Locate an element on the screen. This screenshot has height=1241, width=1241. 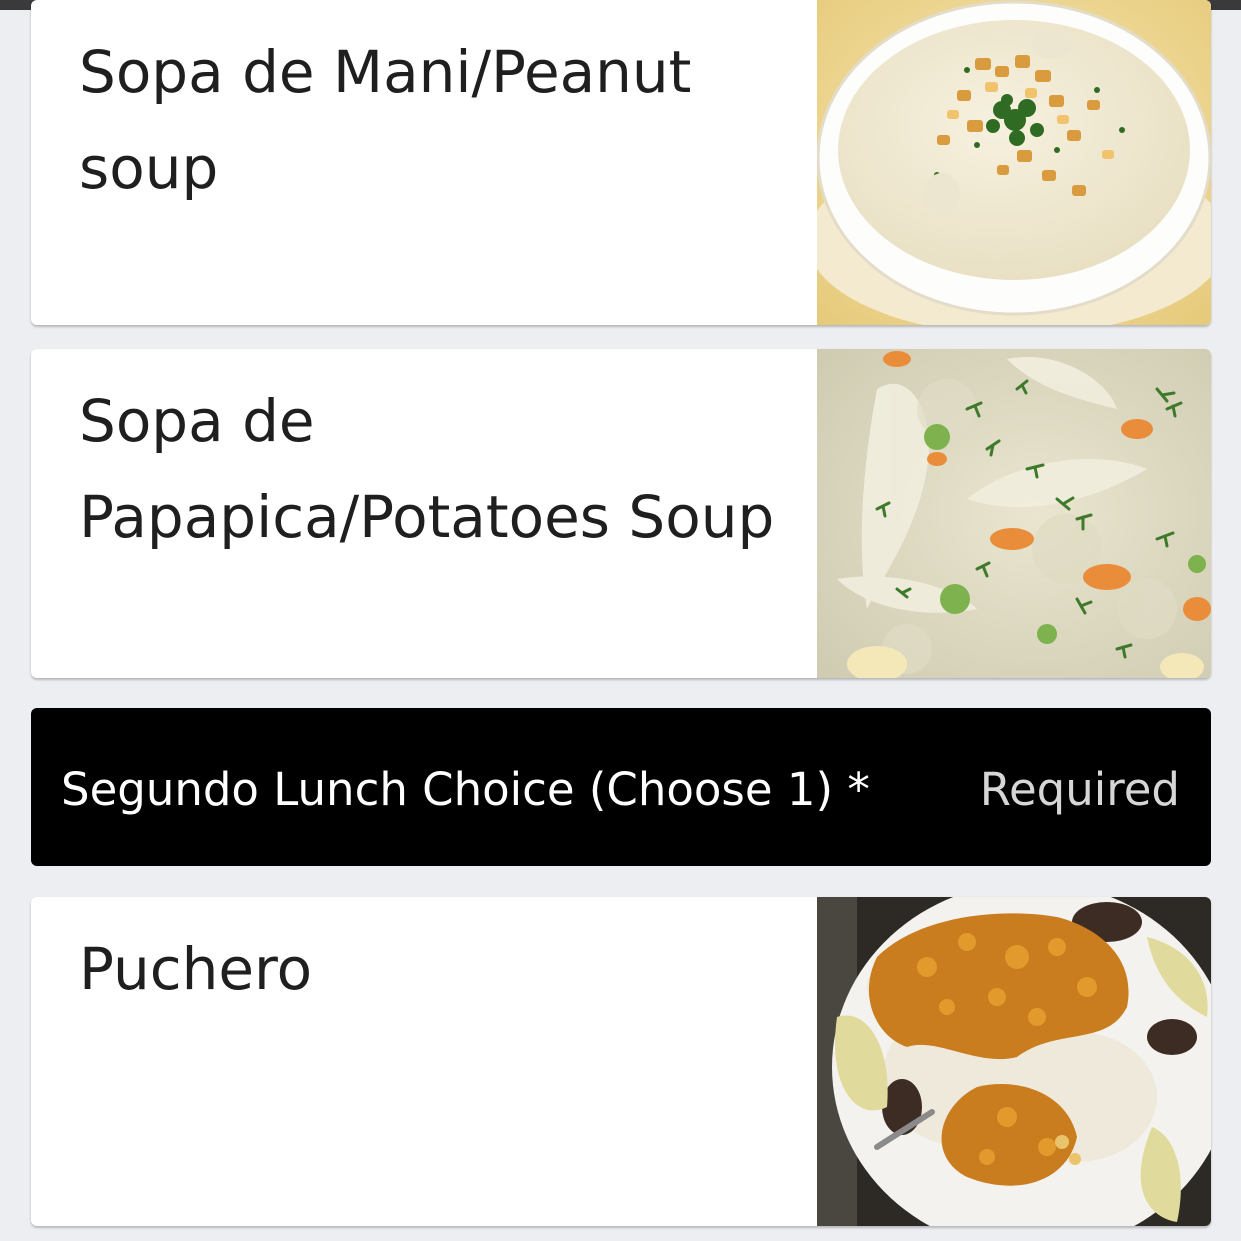
menu-item-name: Puchero is located at coordinates (196, 969).